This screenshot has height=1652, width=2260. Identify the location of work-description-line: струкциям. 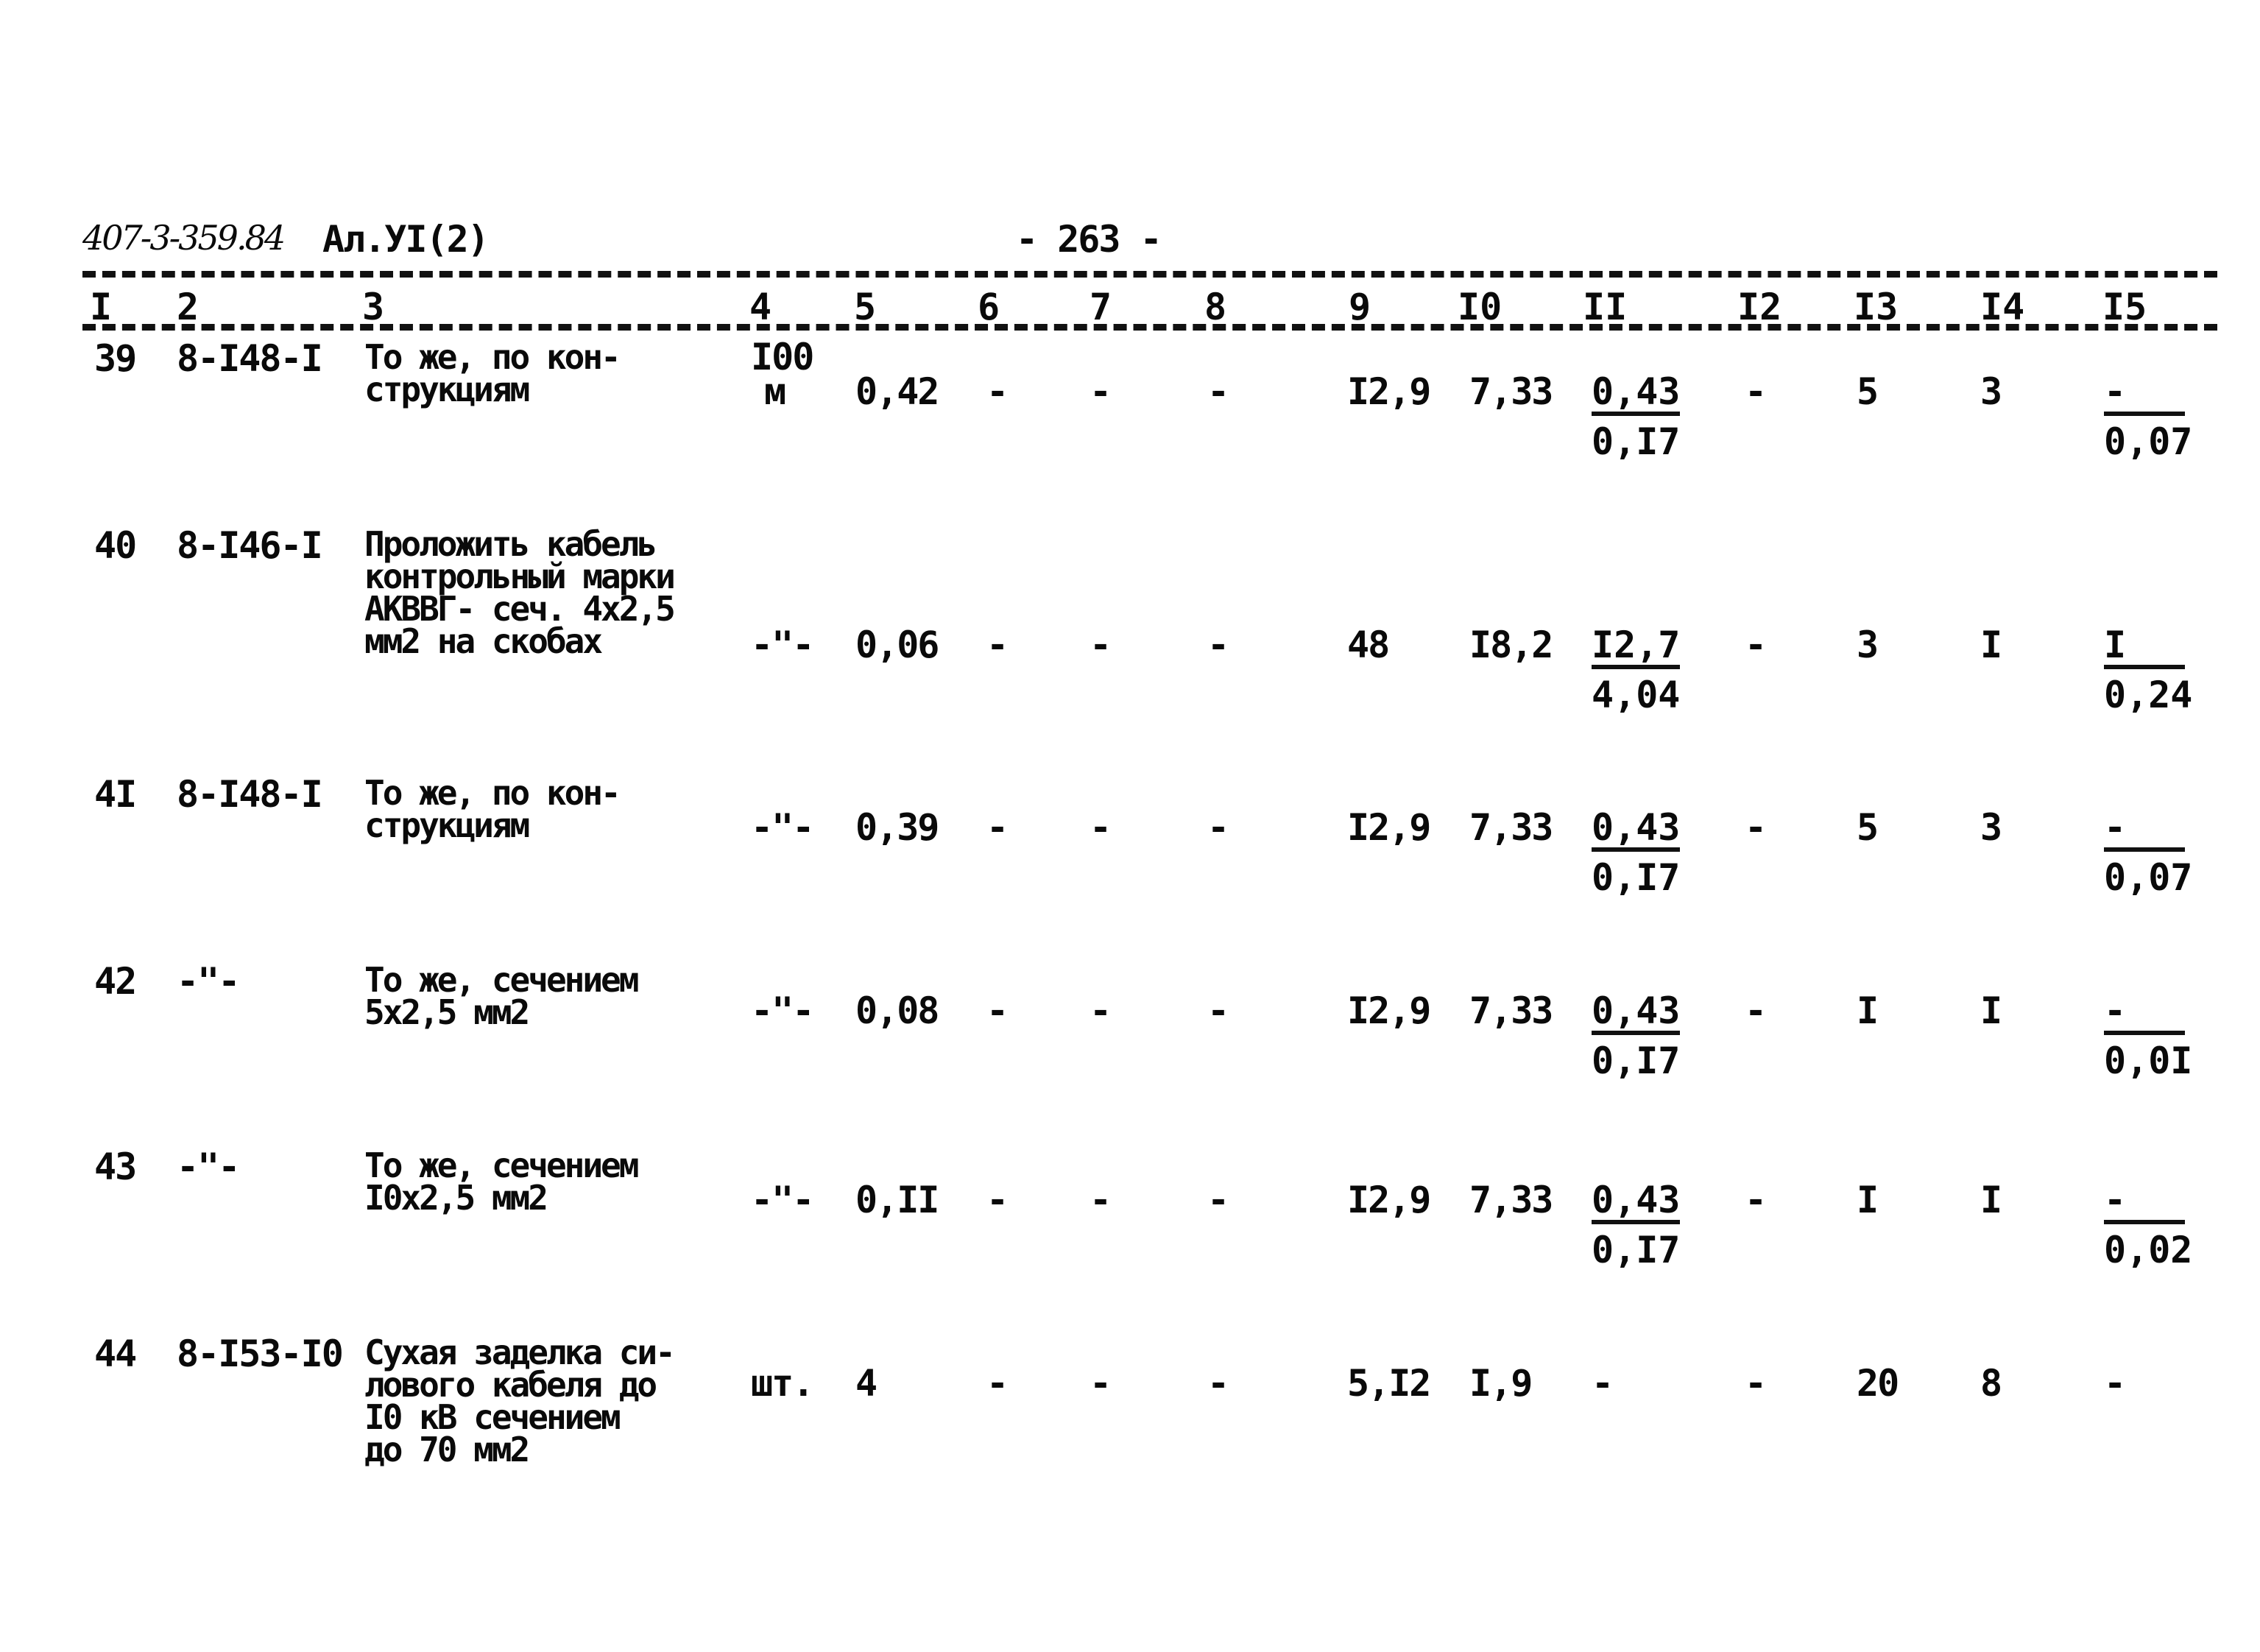
(447, 389).